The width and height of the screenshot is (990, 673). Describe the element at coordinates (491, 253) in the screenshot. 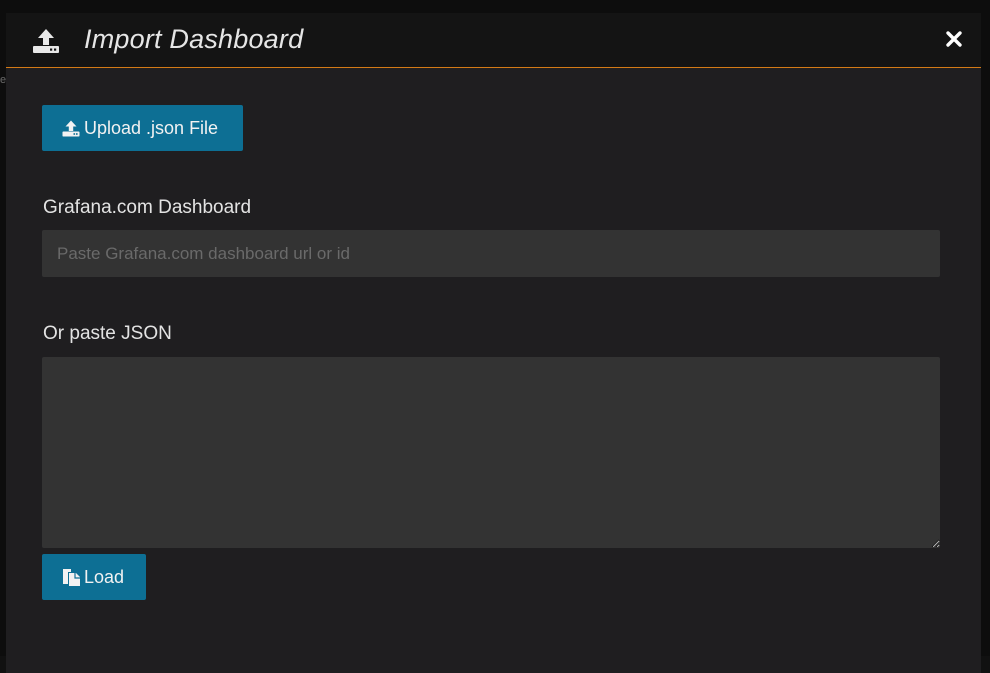

I see `grafana-com-input` at that location.